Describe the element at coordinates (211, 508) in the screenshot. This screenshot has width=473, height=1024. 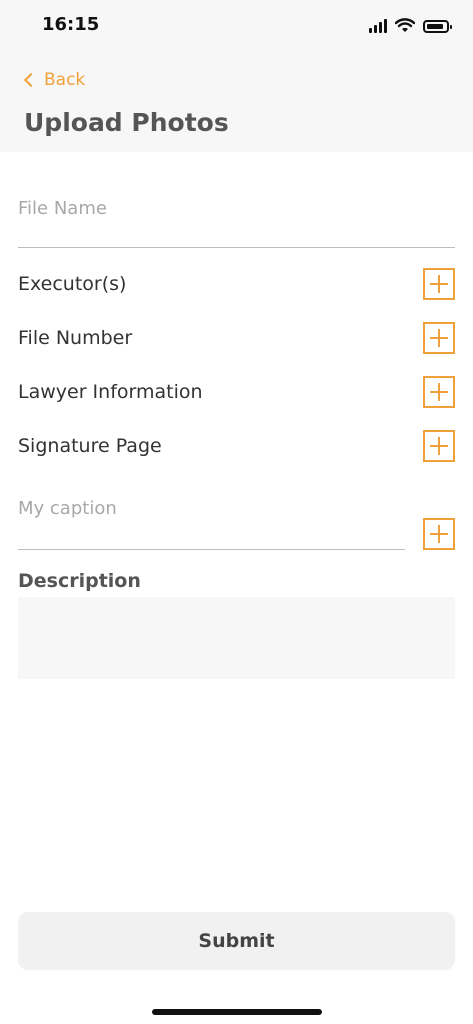
I see `caption-input` at that location.